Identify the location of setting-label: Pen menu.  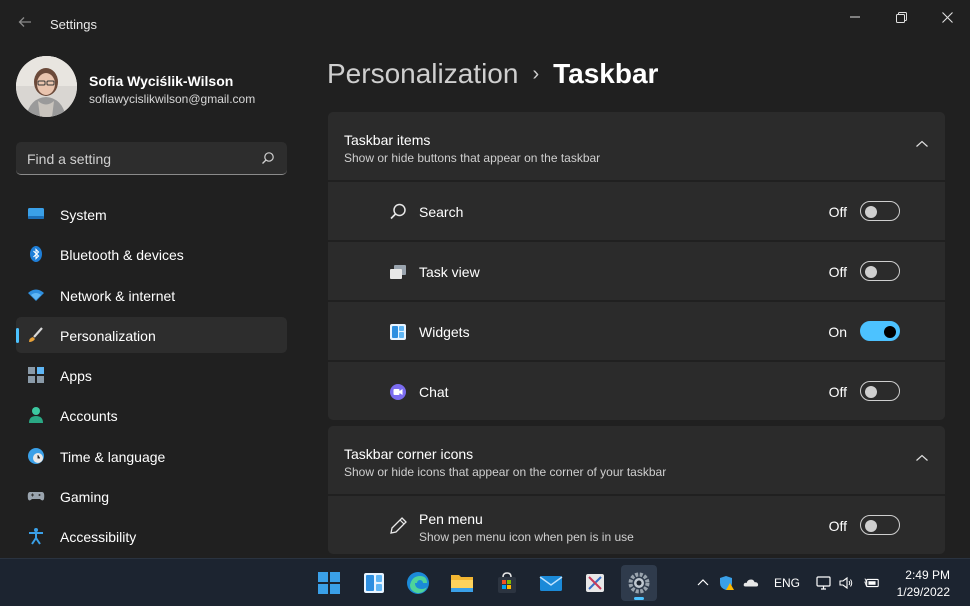
(451, 519).